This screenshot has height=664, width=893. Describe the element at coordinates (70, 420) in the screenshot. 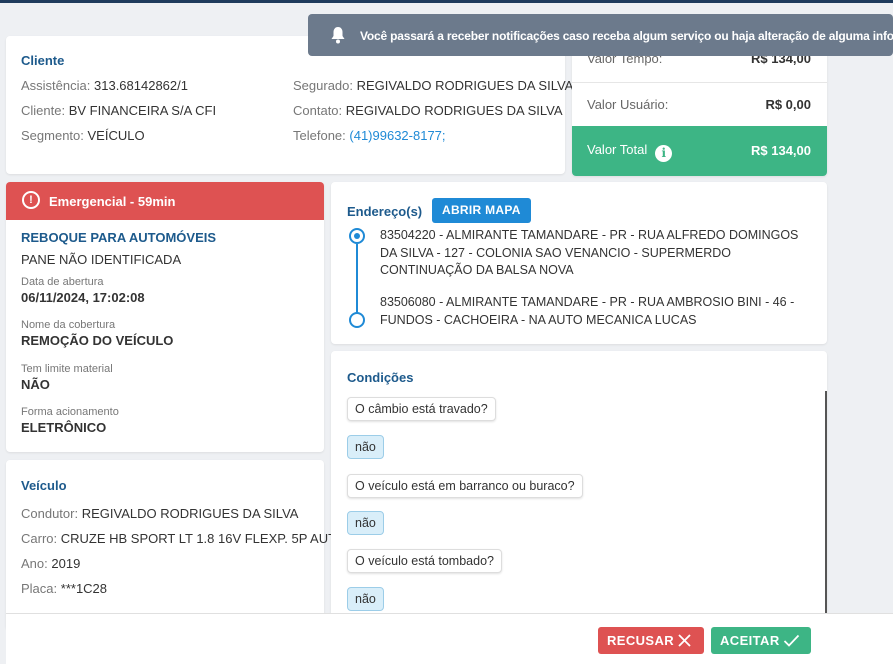

I see `field-forma-acionamento: Forma acionamento ELETRÔNICO` at that location.